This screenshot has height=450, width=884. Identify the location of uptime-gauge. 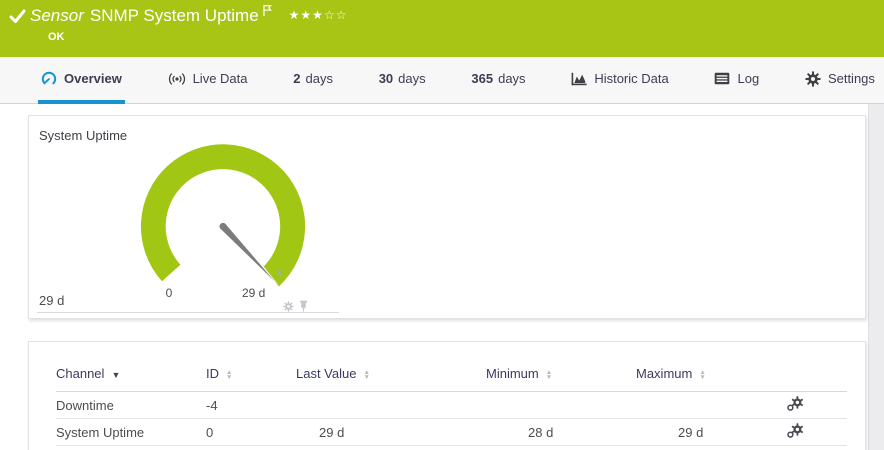
(223, 215).